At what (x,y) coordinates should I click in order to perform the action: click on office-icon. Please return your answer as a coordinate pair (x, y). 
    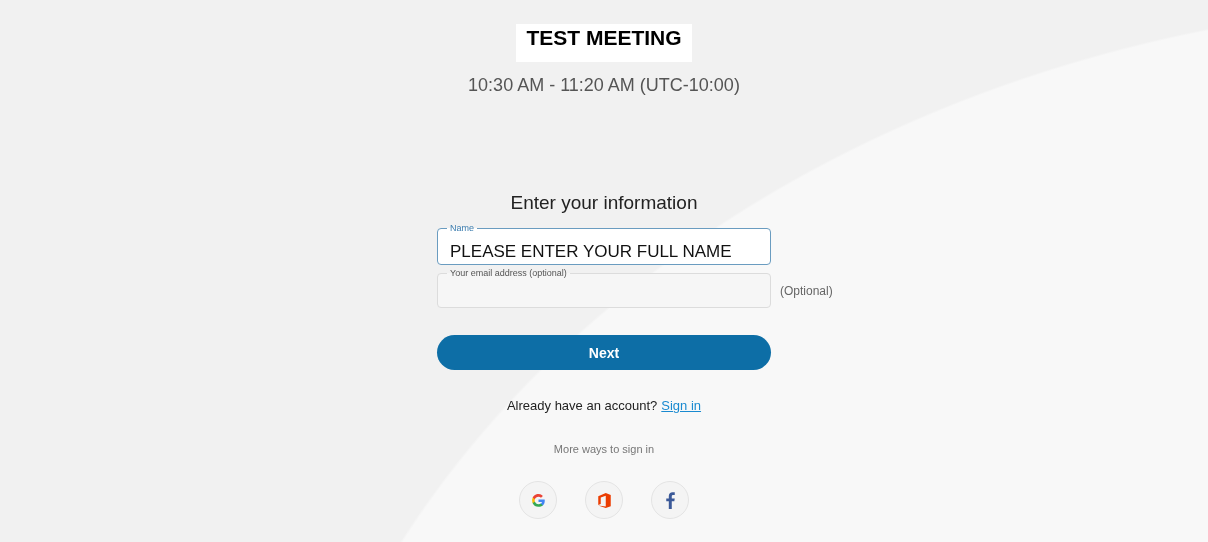
    Looking at the image, I should click on (604, 500).